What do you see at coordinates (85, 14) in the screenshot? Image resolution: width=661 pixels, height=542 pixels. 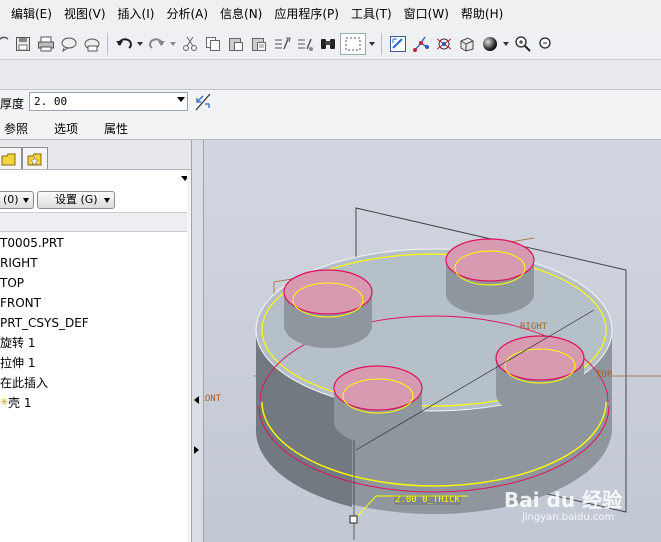 I see `menu-view: 视图(V)` at bounding box center [85, 14].